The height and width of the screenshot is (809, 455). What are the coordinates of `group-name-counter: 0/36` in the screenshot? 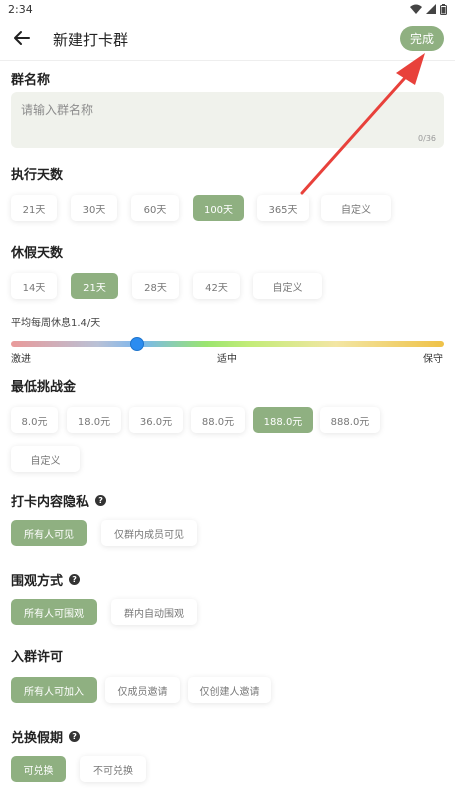 It's located at (427, 138).